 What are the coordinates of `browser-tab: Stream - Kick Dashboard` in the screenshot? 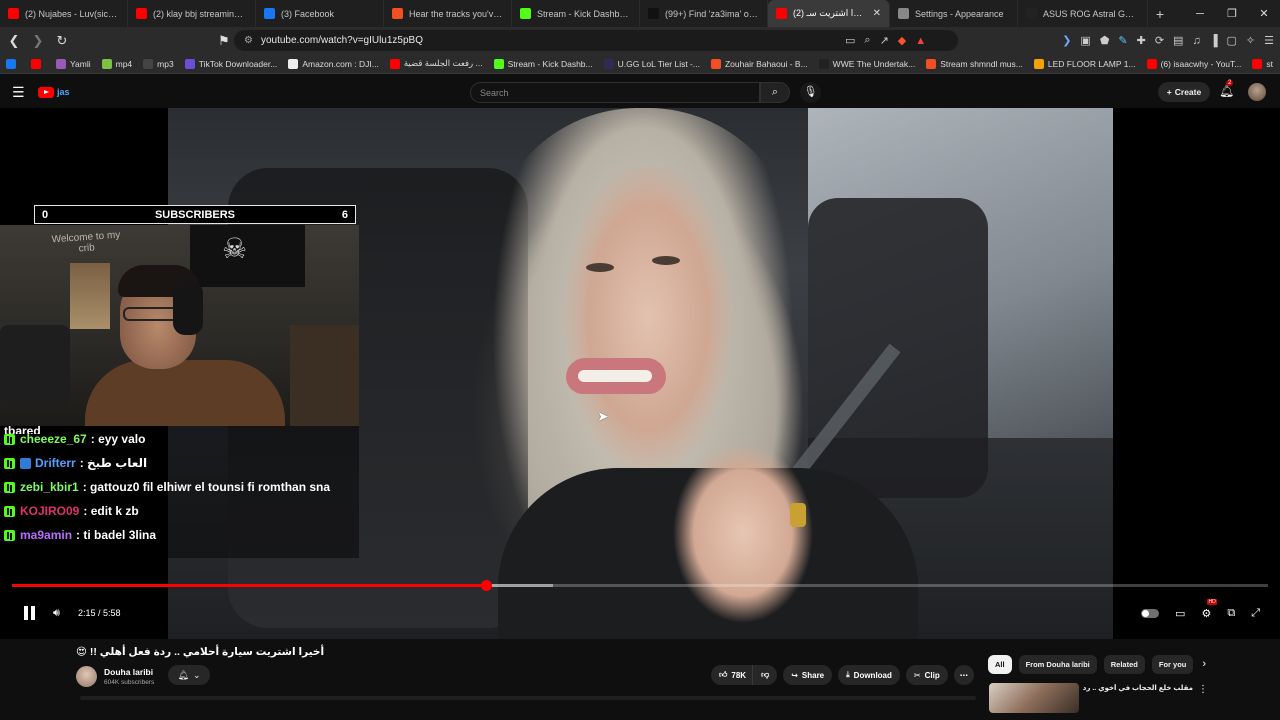 It's located at (576, 13).